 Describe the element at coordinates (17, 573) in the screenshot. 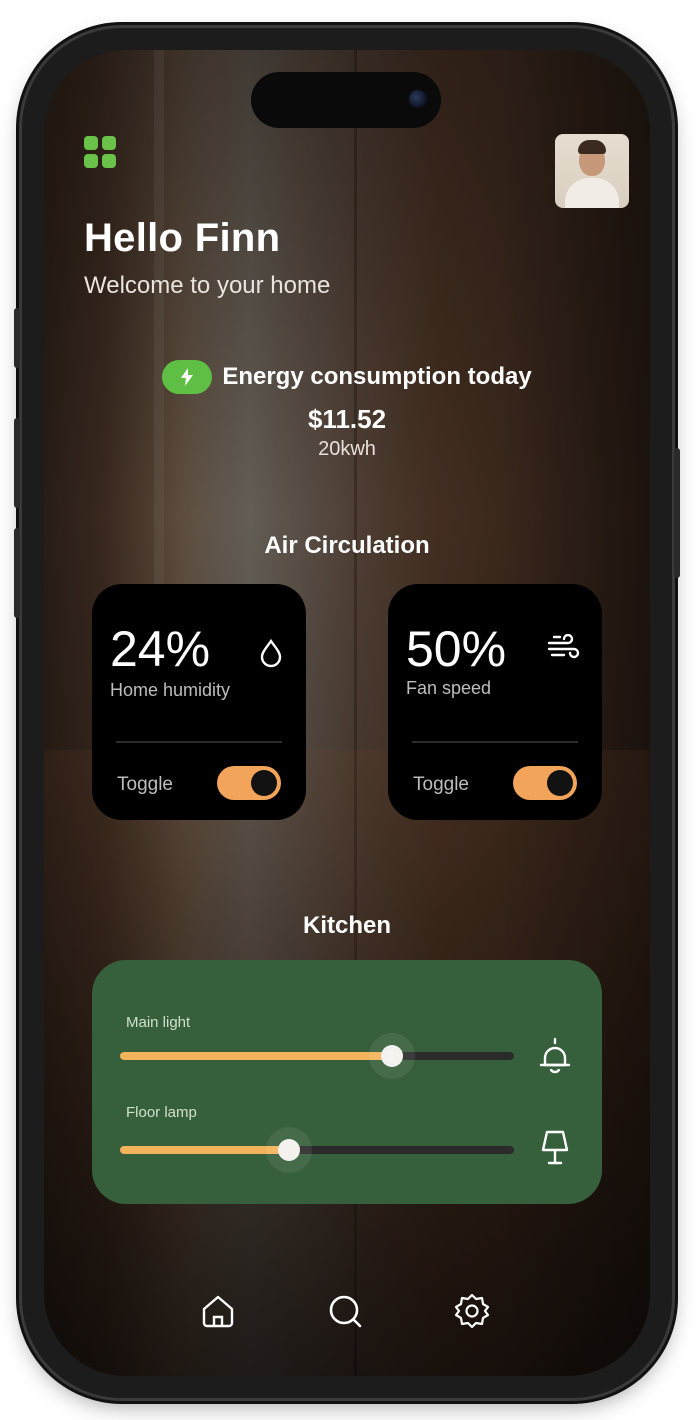

I see `volume-down-button` at that location.